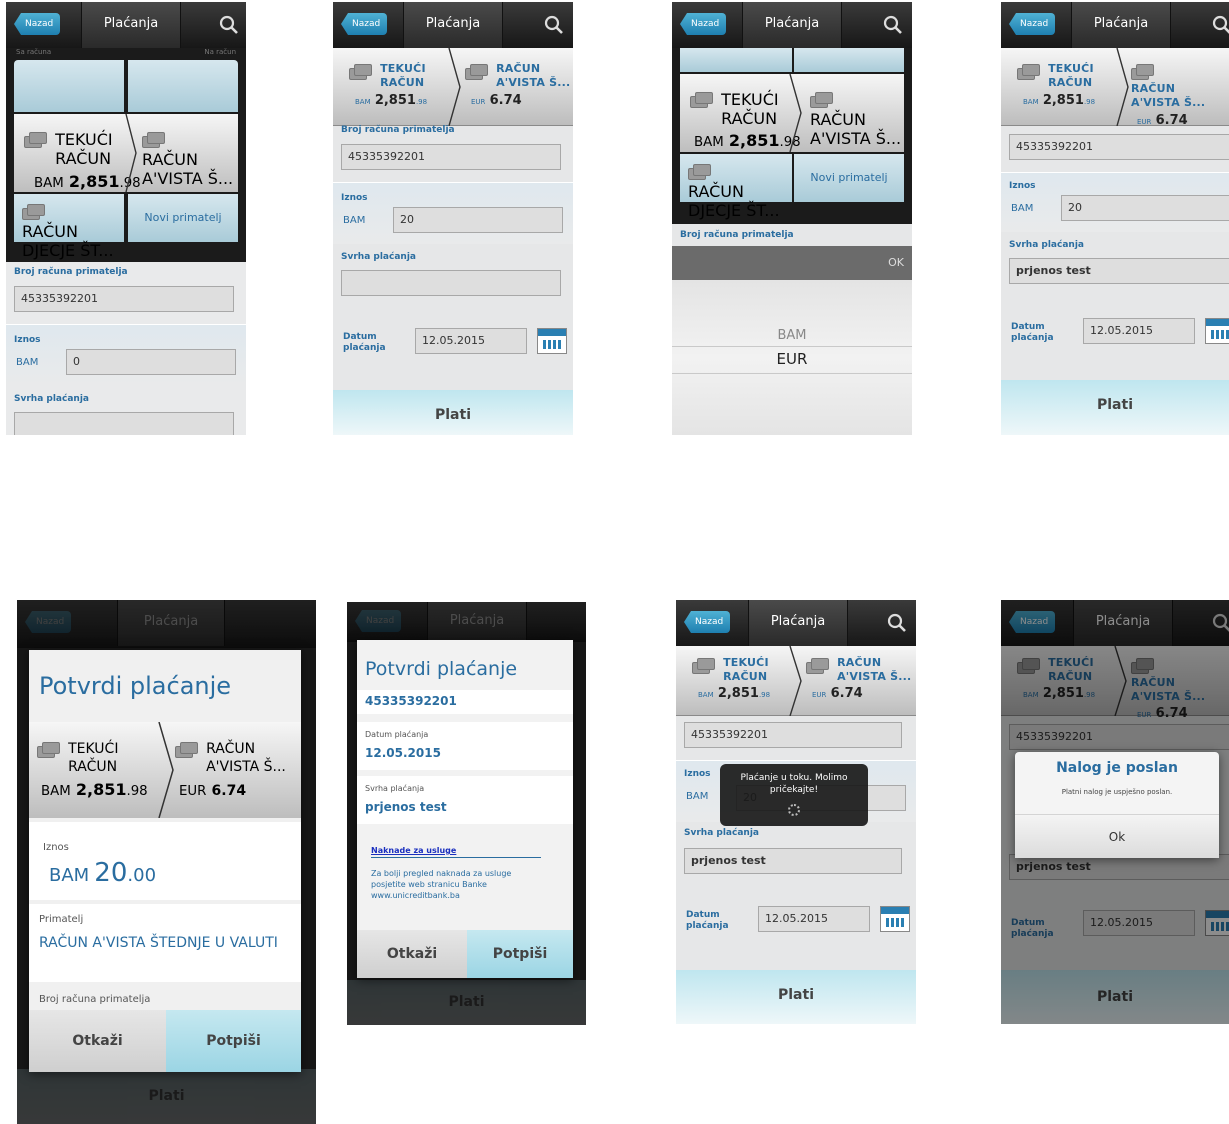 The image size is (1229, 1124). Describe the element at coordinates (111, 873) in the screenshot. I see `amount-main: 20` at that location.